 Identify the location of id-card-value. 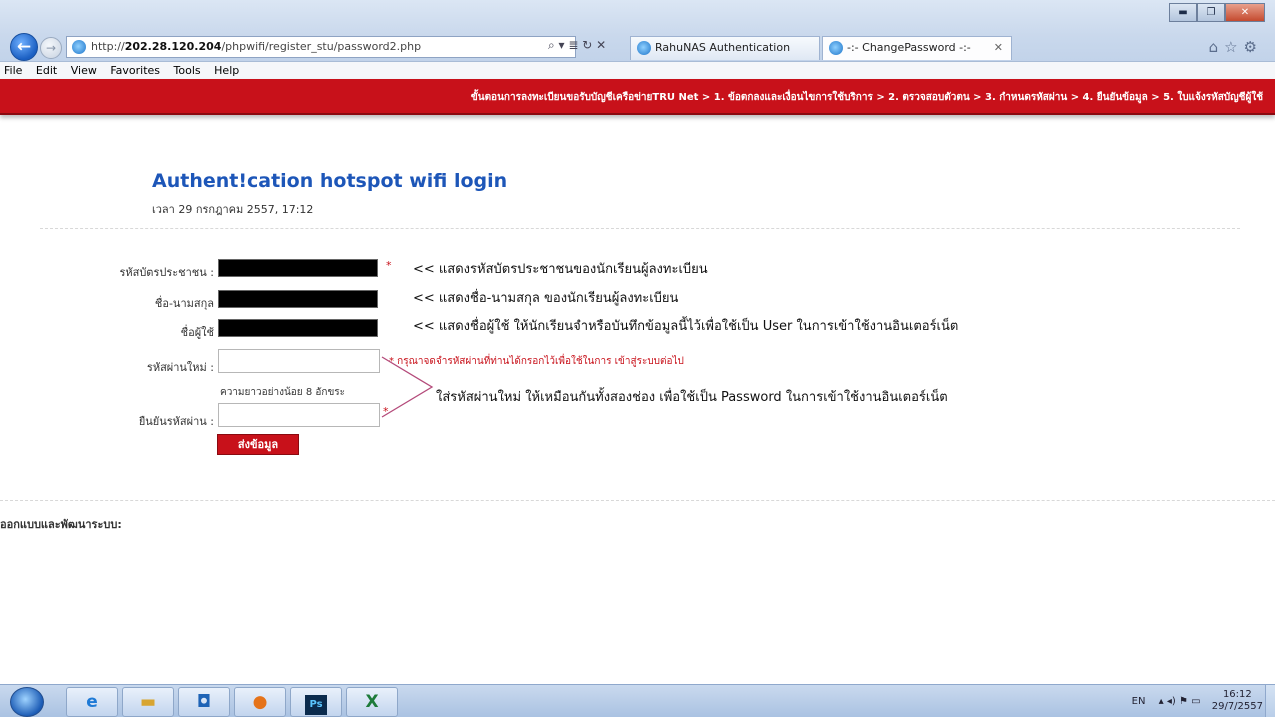
(298, 268).